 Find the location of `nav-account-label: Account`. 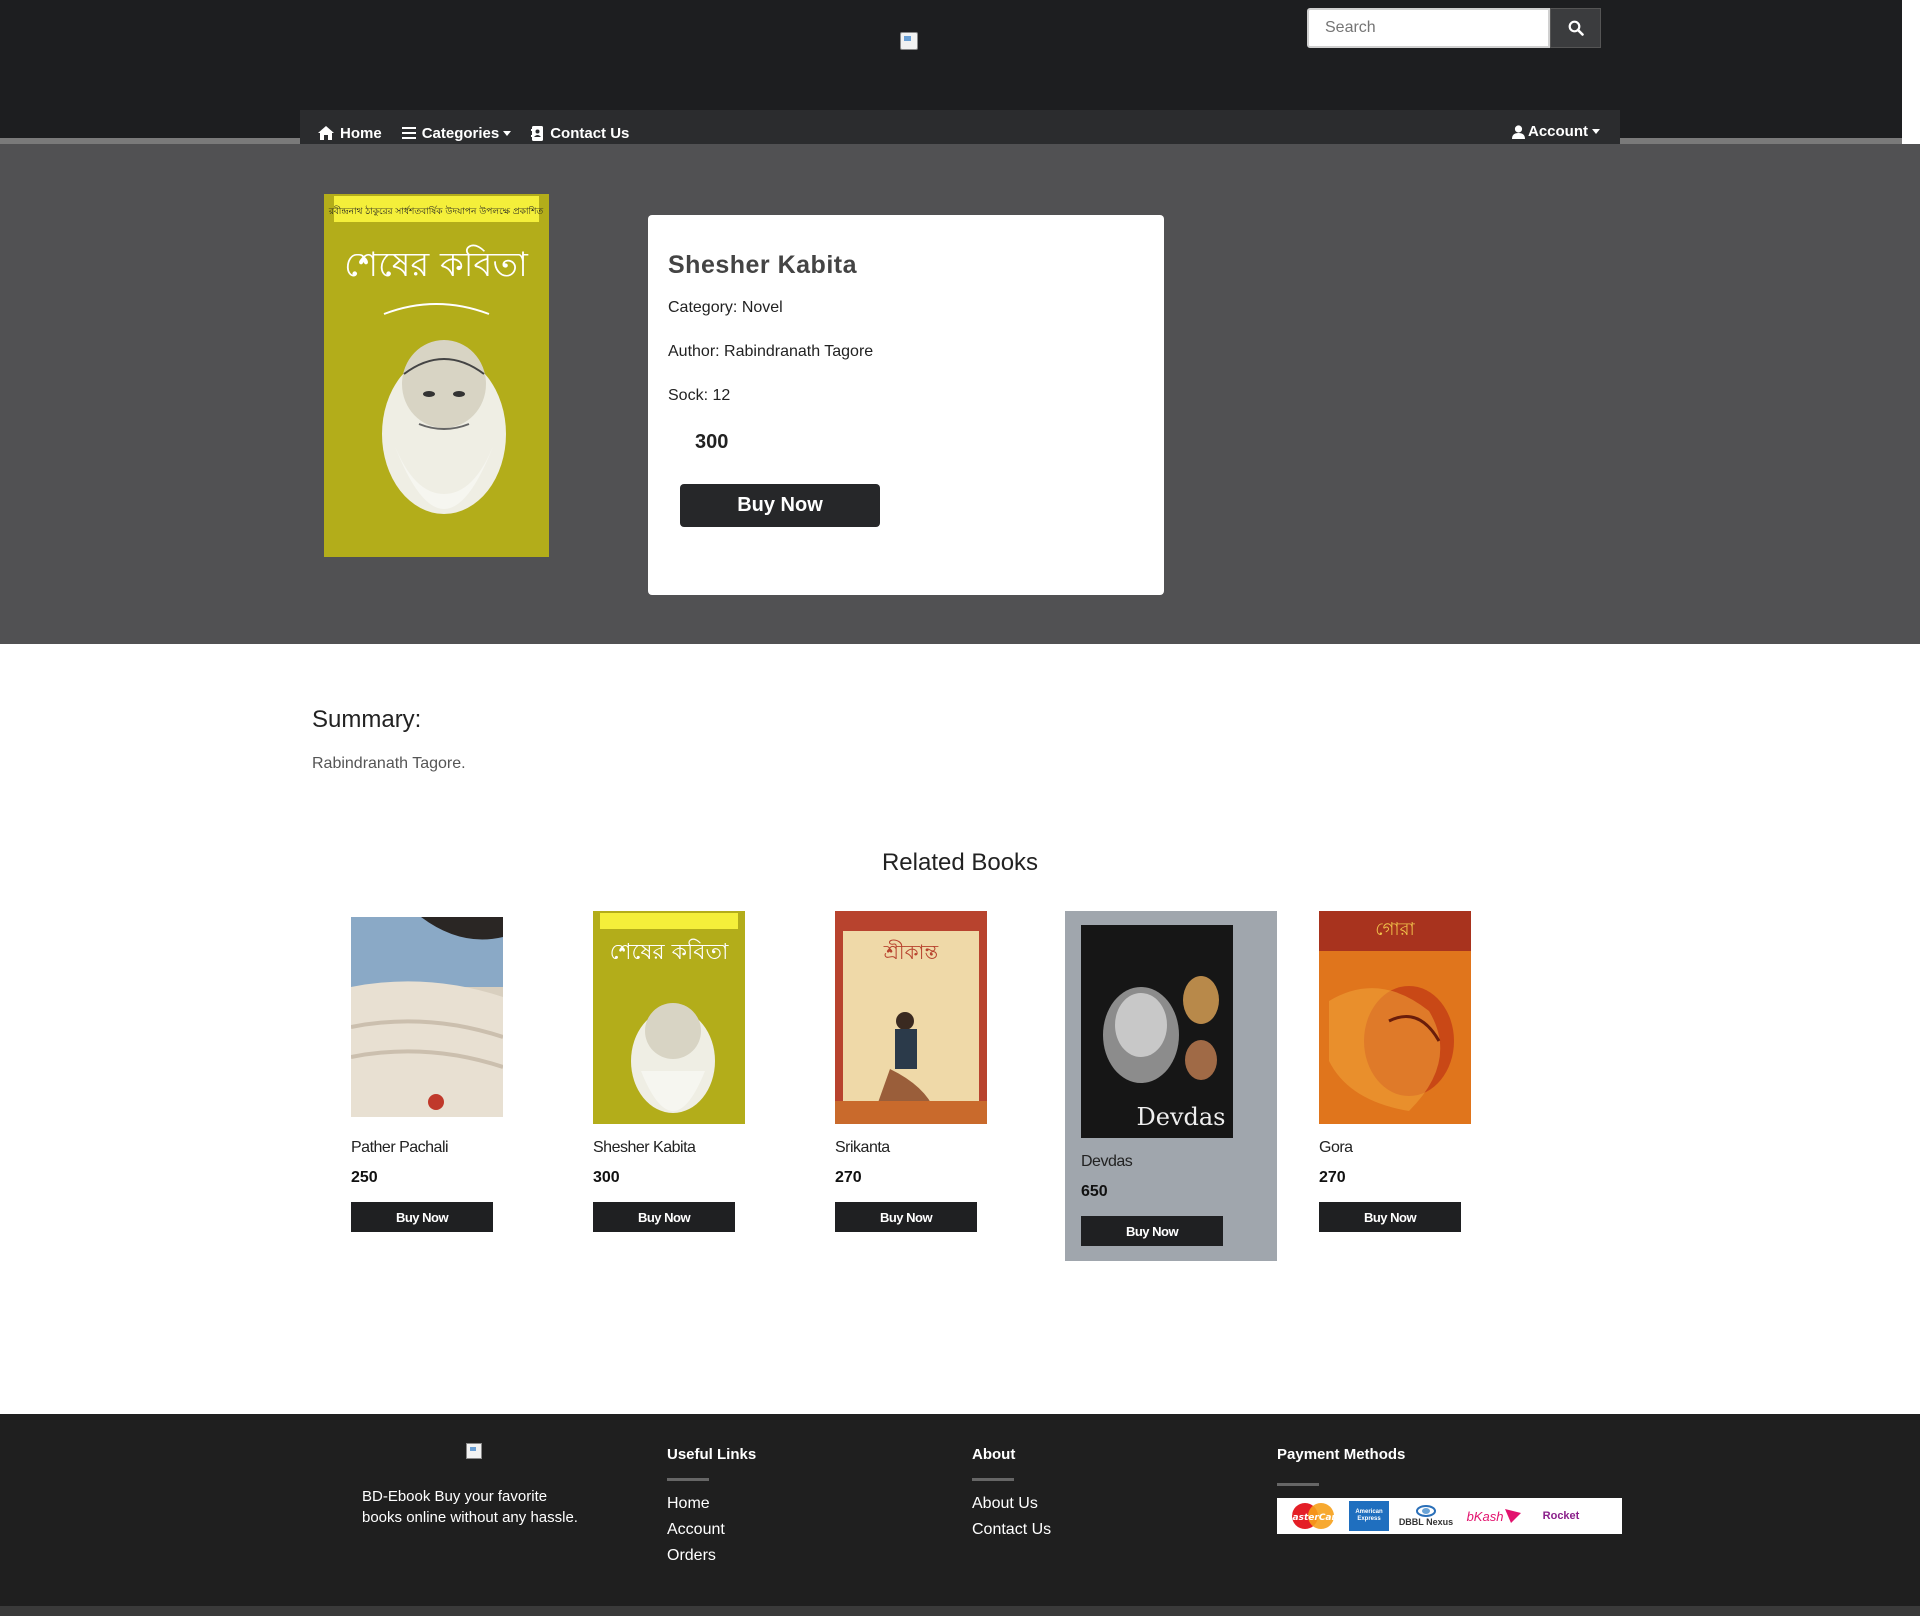

nav-account-label: Account is located at coordinates (1558, 131).